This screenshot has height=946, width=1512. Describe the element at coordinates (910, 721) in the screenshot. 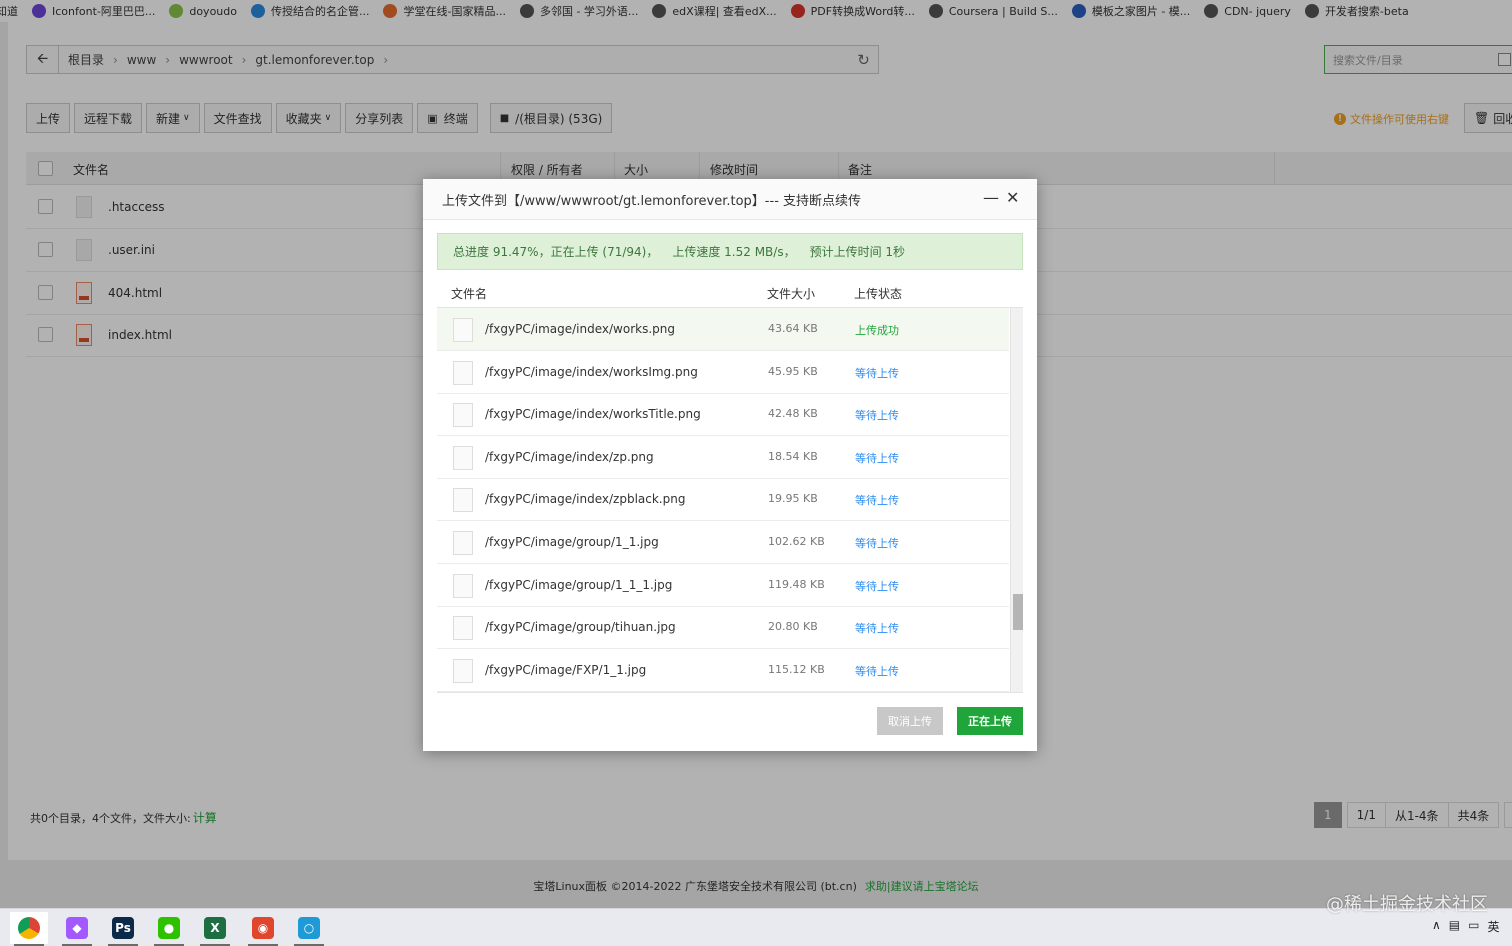

I see `cancel-upload-button: 取消上传` at that location.